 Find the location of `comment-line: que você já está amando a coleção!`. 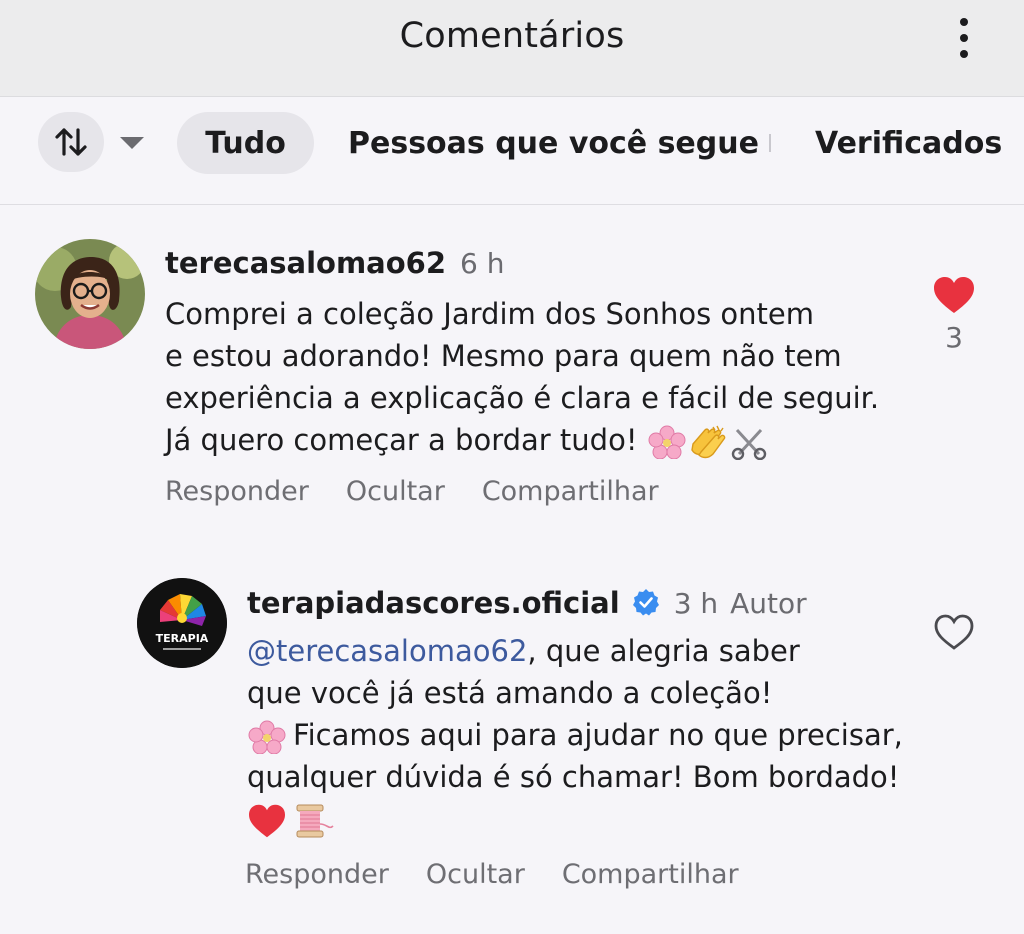

comment-line: que você já está amando a coleção! is located at coordinates (510, 693).